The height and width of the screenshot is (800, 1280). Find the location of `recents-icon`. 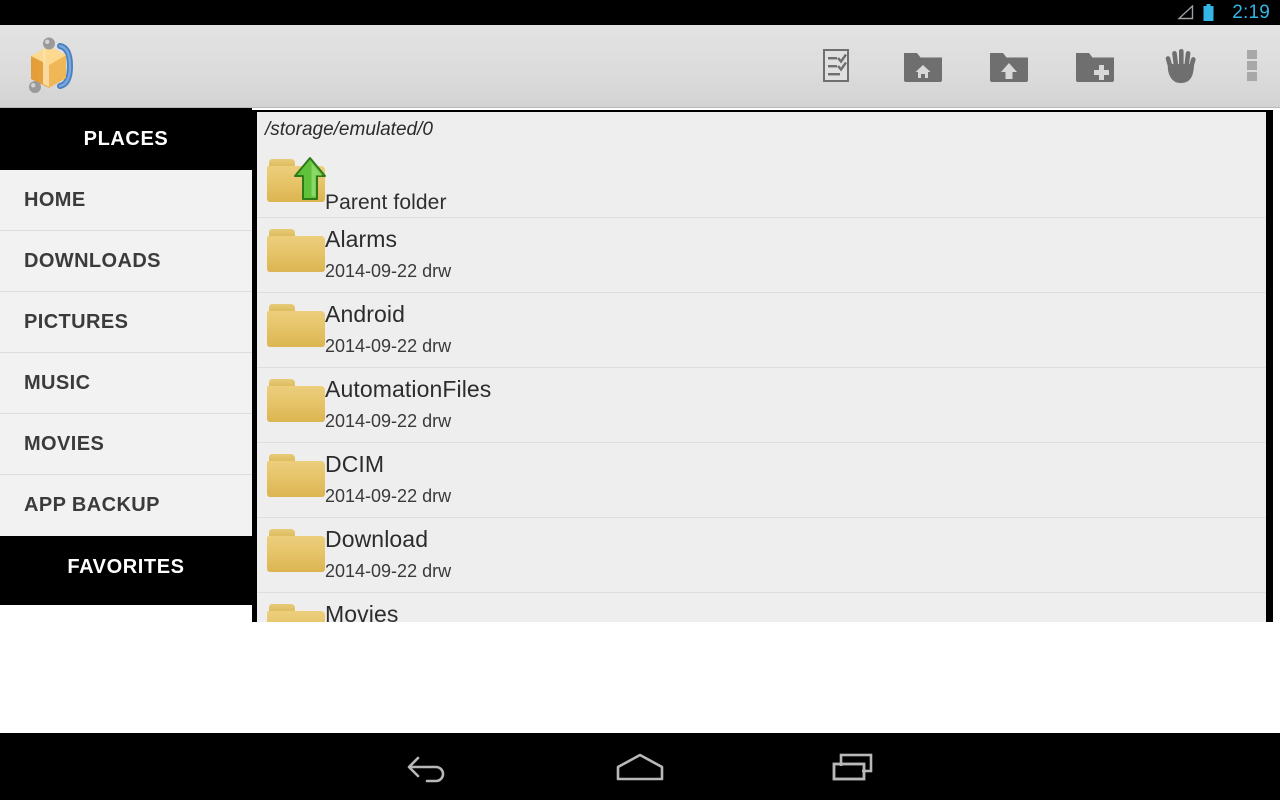

recents-icon is located at coordinates (853, 767).